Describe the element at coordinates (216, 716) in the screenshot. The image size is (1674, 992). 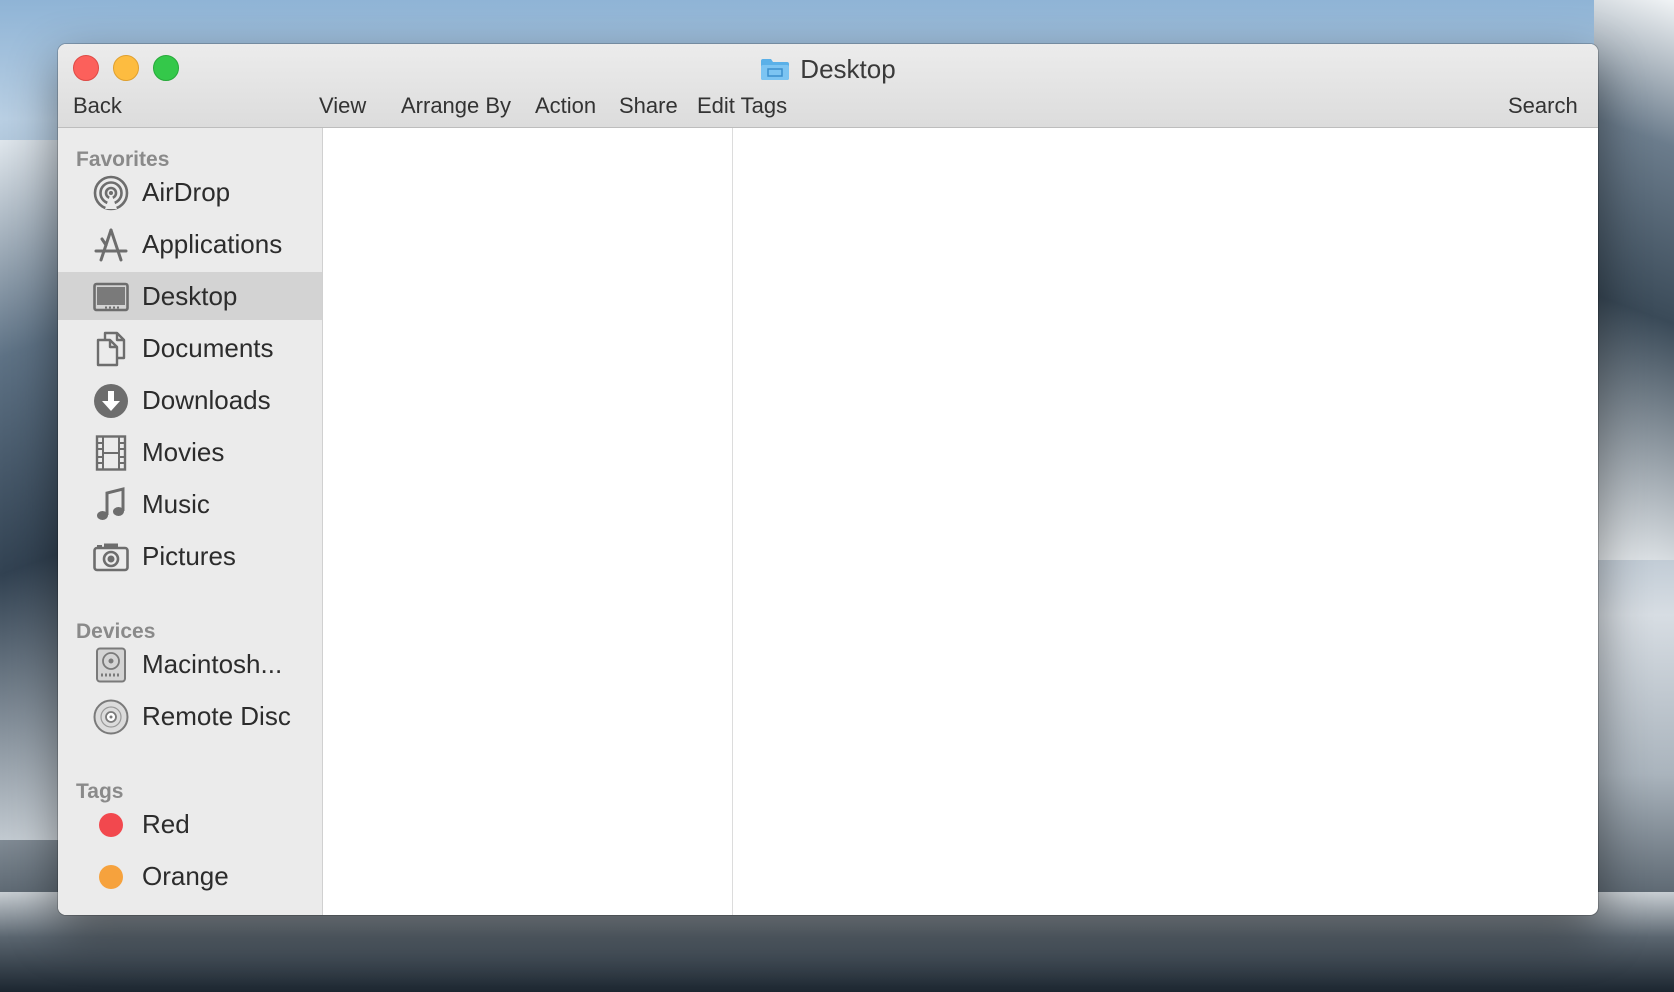
I see `sidebar-item-label: Remote Disc` at that location.